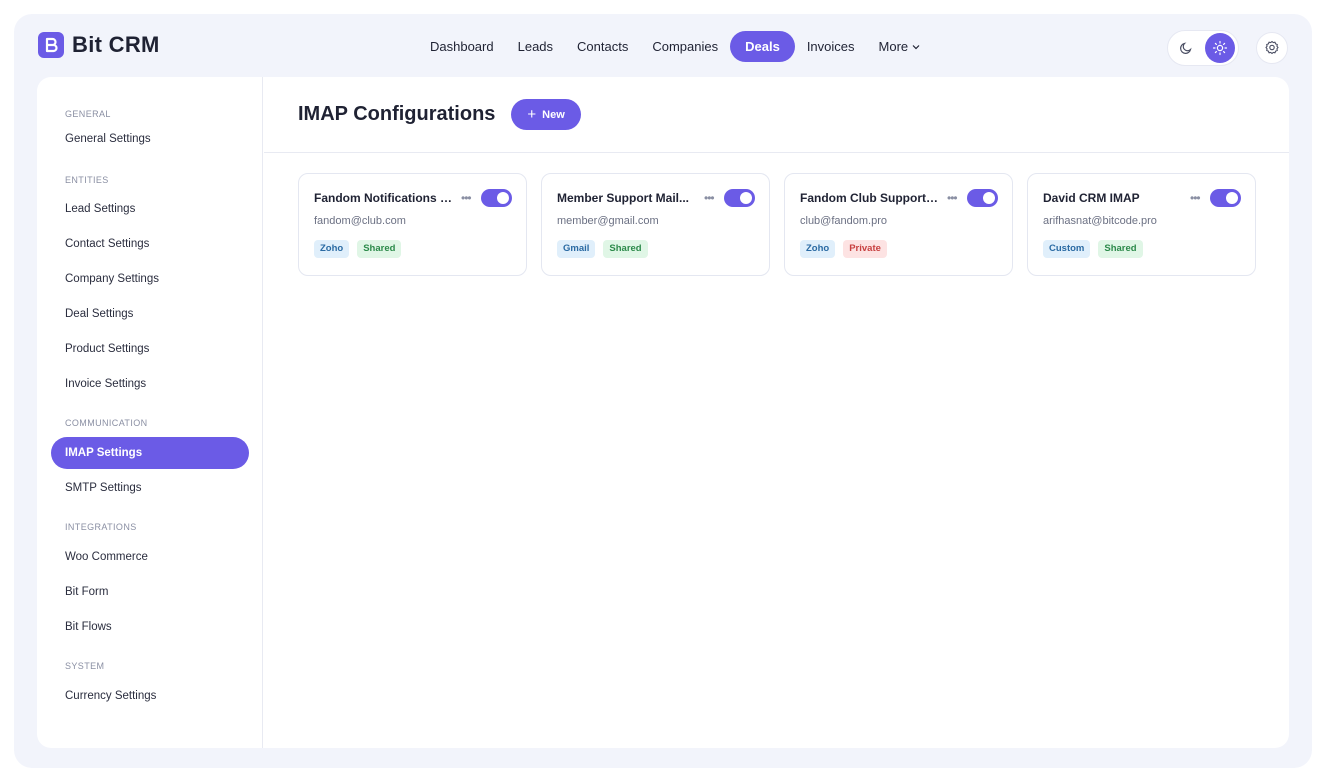  Describe the element at coordinates (143, 209) in the screenshot. I see `sidebar-item-lead-settings: Lead Settings` at that location.